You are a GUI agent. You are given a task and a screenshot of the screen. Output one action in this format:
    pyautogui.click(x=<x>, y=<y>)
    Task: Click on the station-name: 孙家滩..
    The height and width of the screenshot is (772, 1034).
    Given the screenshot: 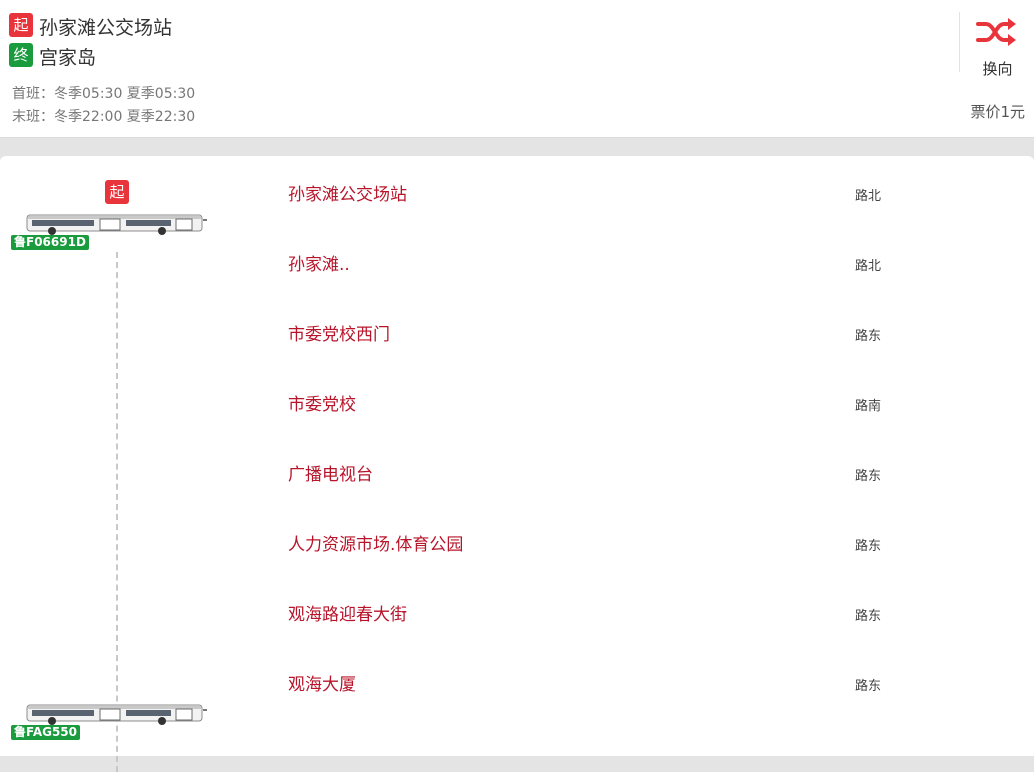 What is the action you would take?
    pyautogui.click(x=319, y=265)
    